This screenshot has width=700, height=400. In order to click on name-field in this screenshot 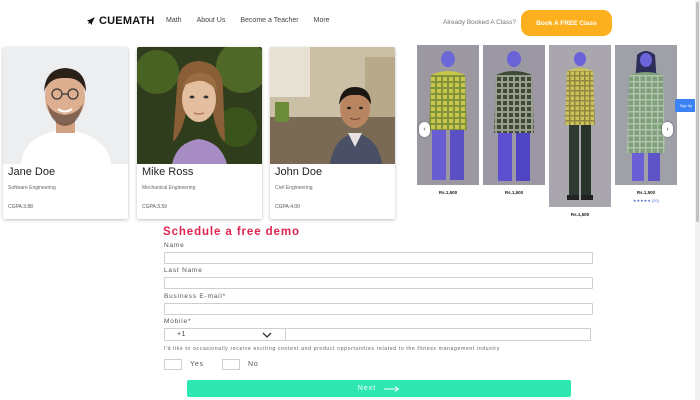, I will do `click(378, 258)`.